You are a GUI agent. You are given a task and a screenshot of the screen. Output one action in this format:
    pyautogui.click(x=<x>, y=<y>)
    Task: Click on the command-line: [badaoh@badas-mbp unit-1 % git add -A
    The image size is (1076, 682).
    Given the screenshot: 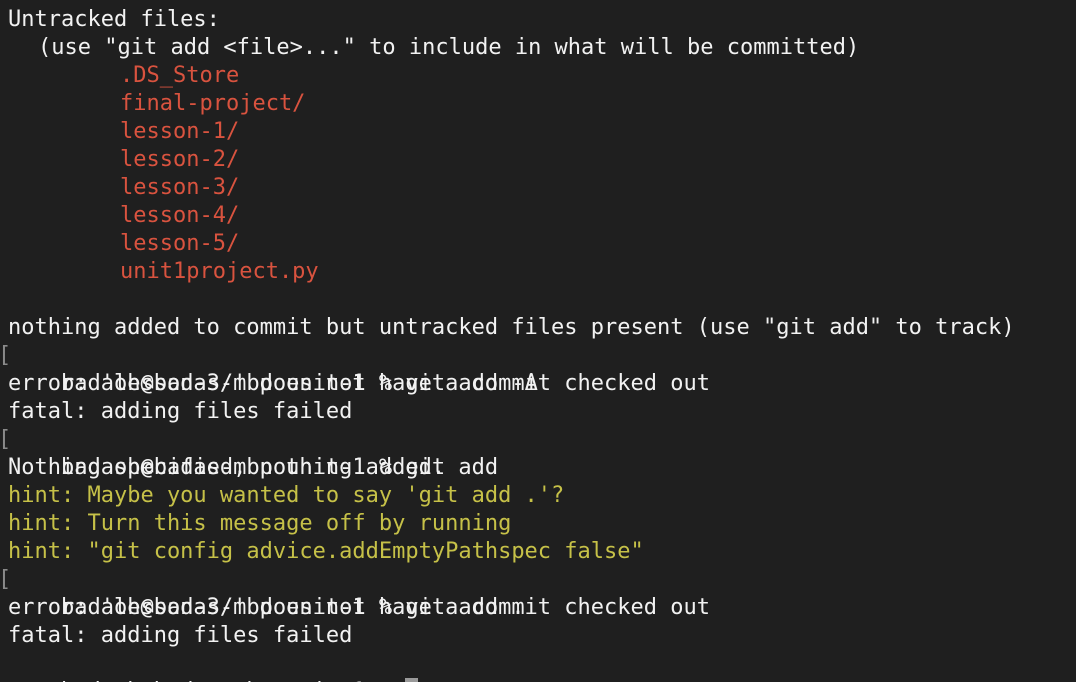 What is the action you would take?
    pyautogui.click(x=538, y=369)
    